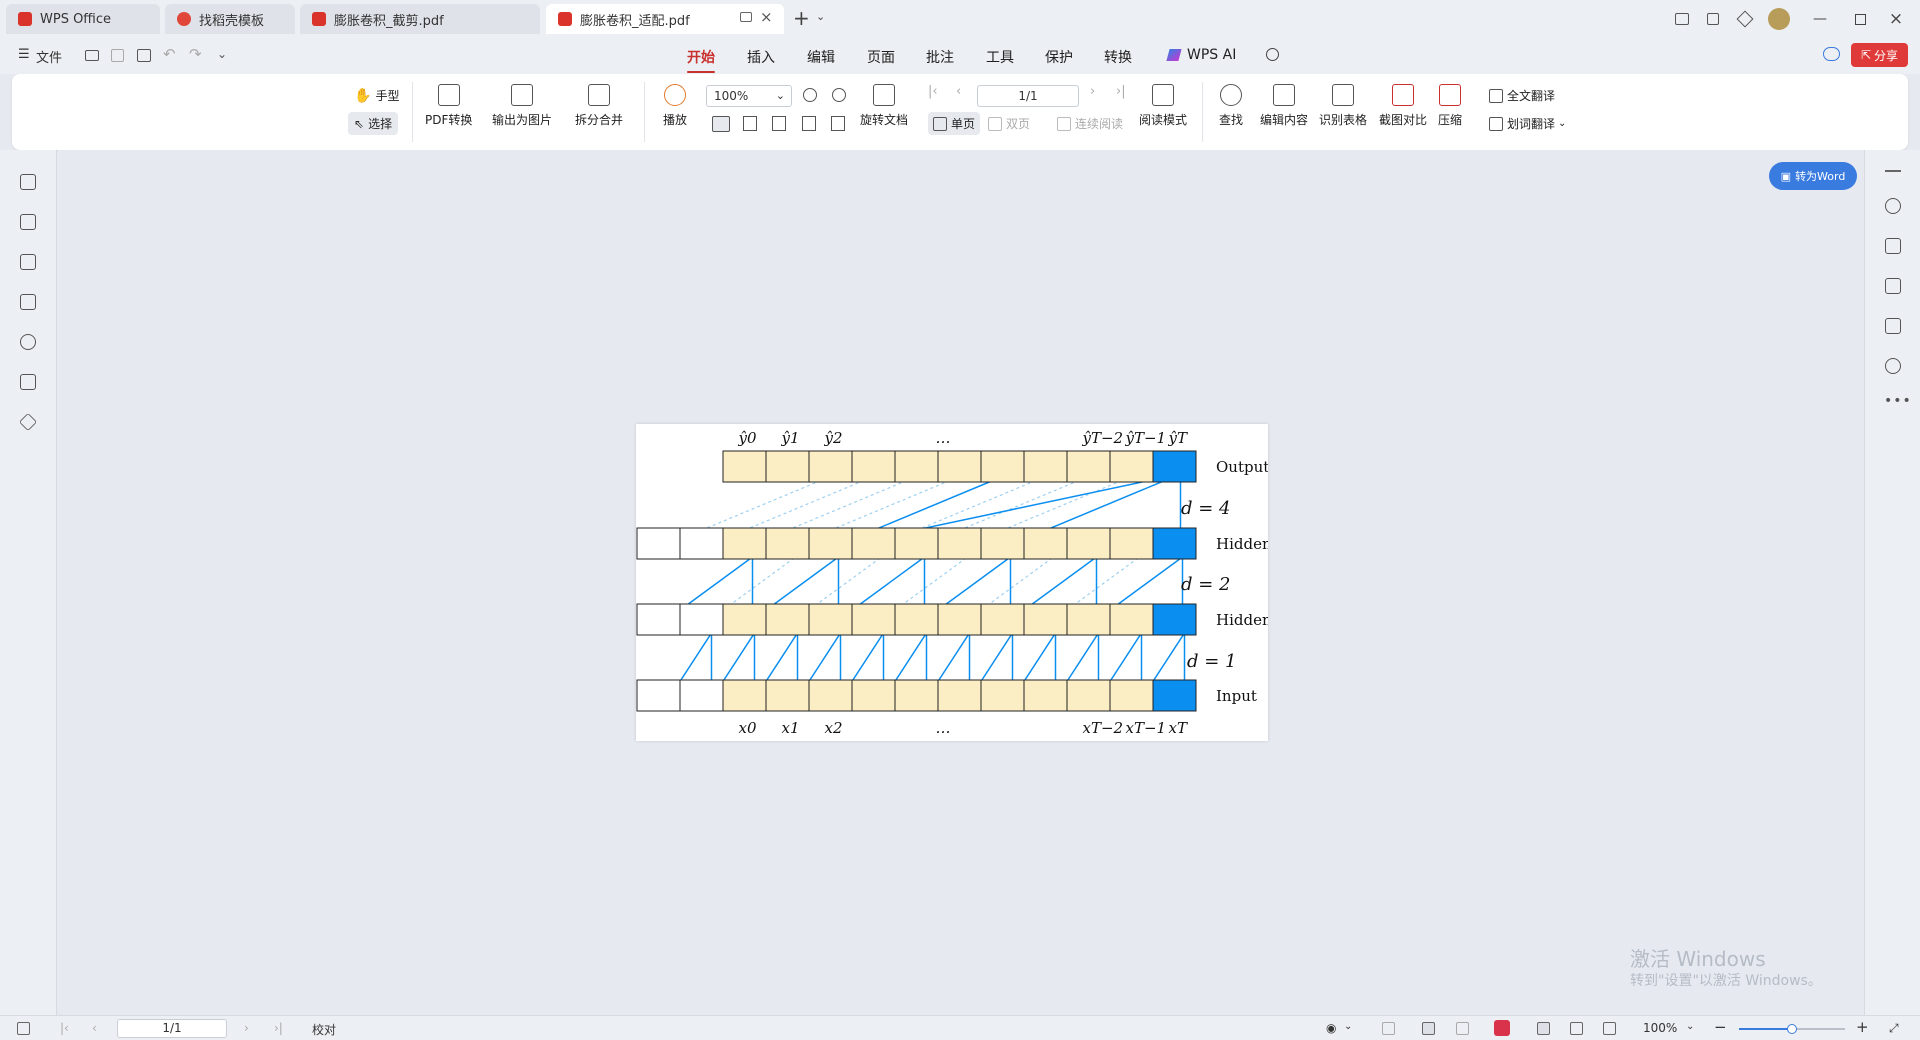  Describe the element at coordinates (1745, 19) in the screenshot. I see `cube-icon` at that location.